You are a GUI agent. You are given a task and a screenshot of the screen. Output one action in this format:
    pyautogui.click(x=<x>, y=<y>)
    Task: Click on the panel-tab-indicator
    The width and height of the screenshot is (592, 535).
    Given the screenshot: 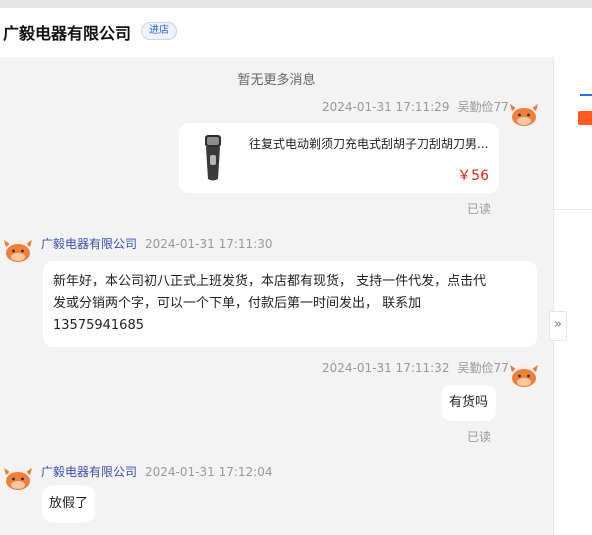 What is the action you would take?
    pyautogui.click(x=586, y=95)
    